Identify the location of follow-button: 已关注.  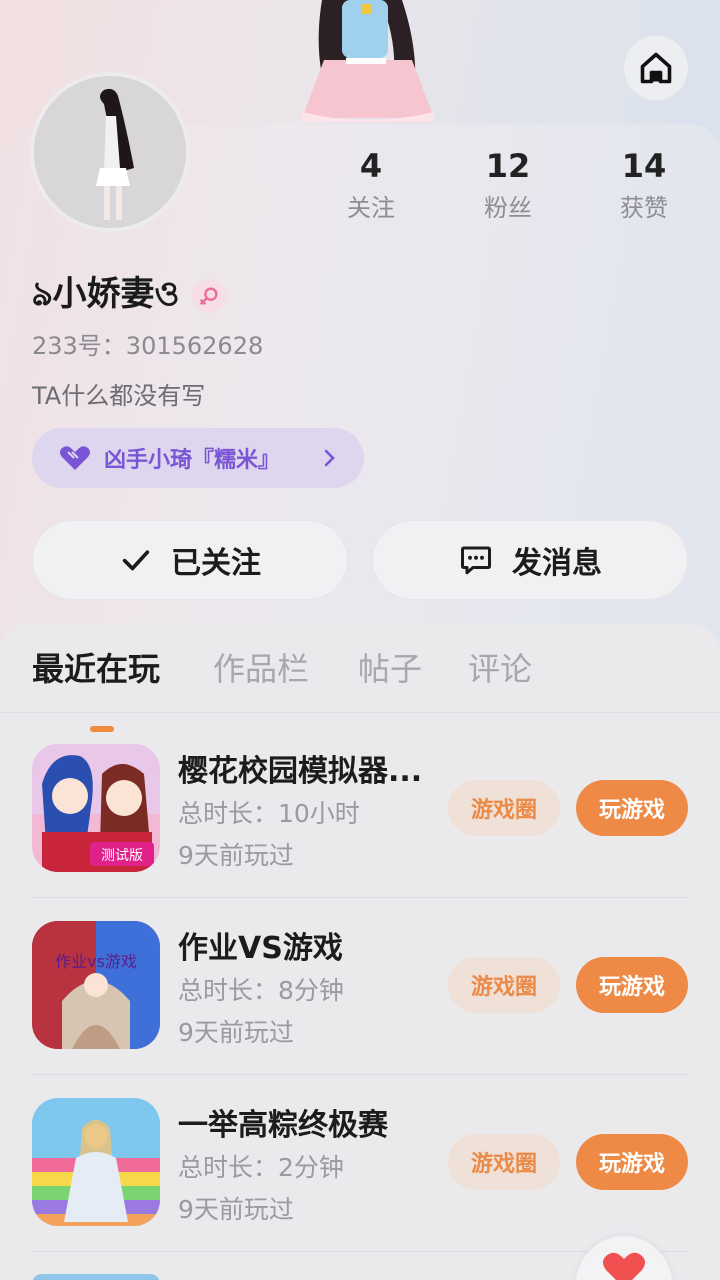
(190, 560).